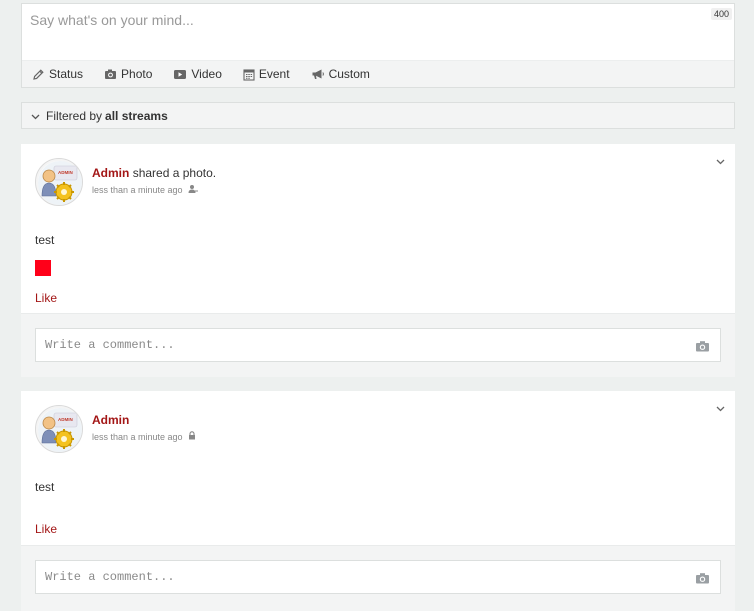 The image size is (754, 611). I want to click on post-headline: Admin, so click(110, 420).